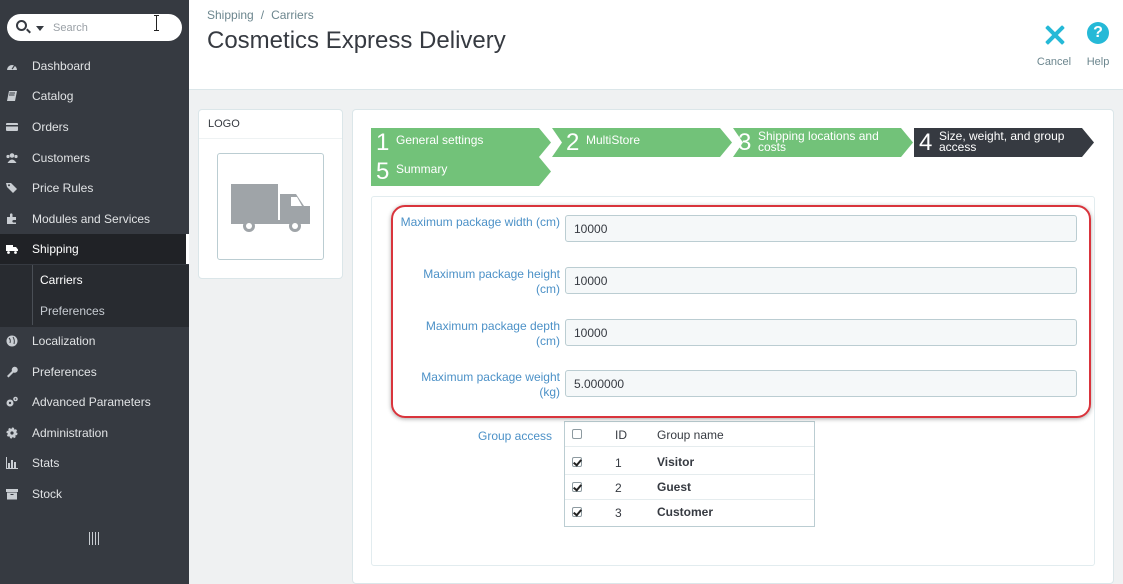  Describe the element at coordinates (1004, 142) in the screenshot. I see `wizard-step-4: 4 Size, weight, and group access` at that location.